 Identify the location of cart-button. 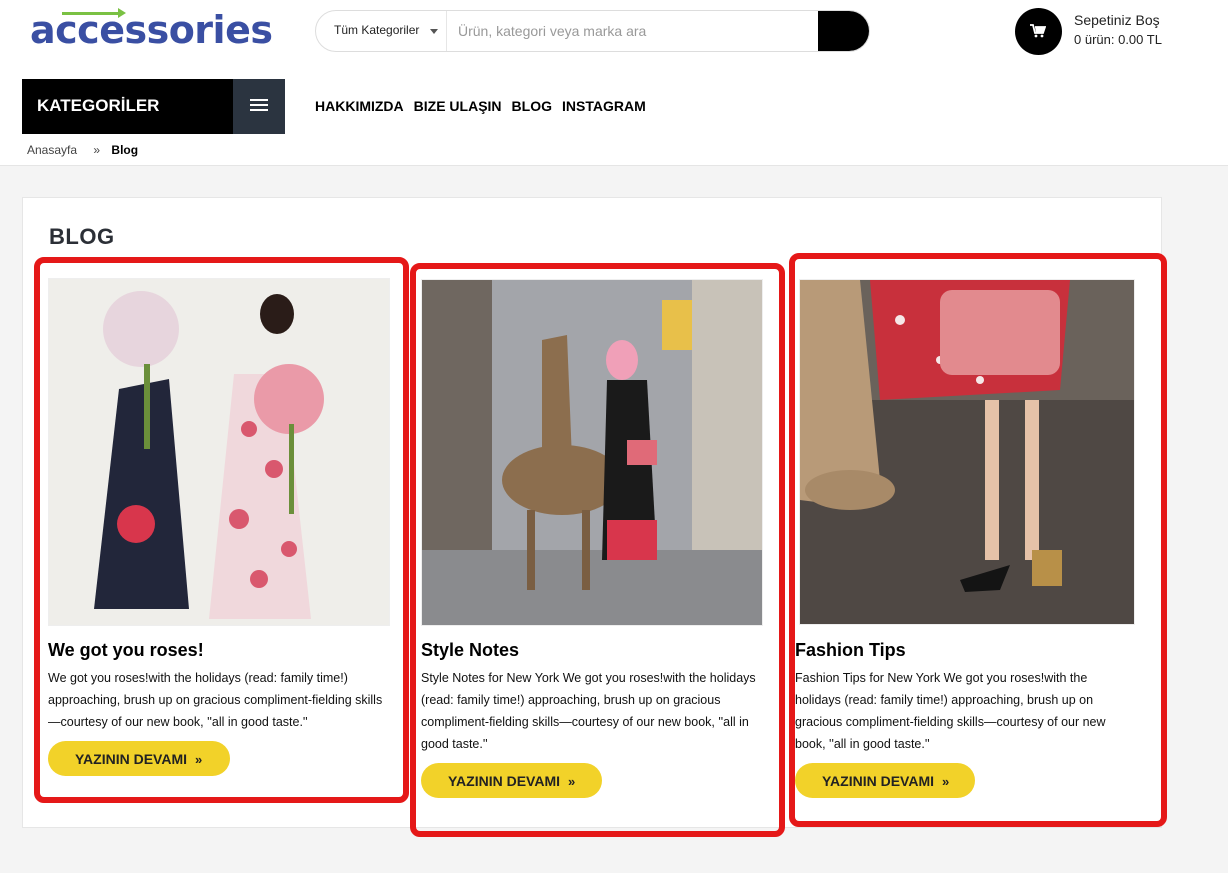
(1038, 31).